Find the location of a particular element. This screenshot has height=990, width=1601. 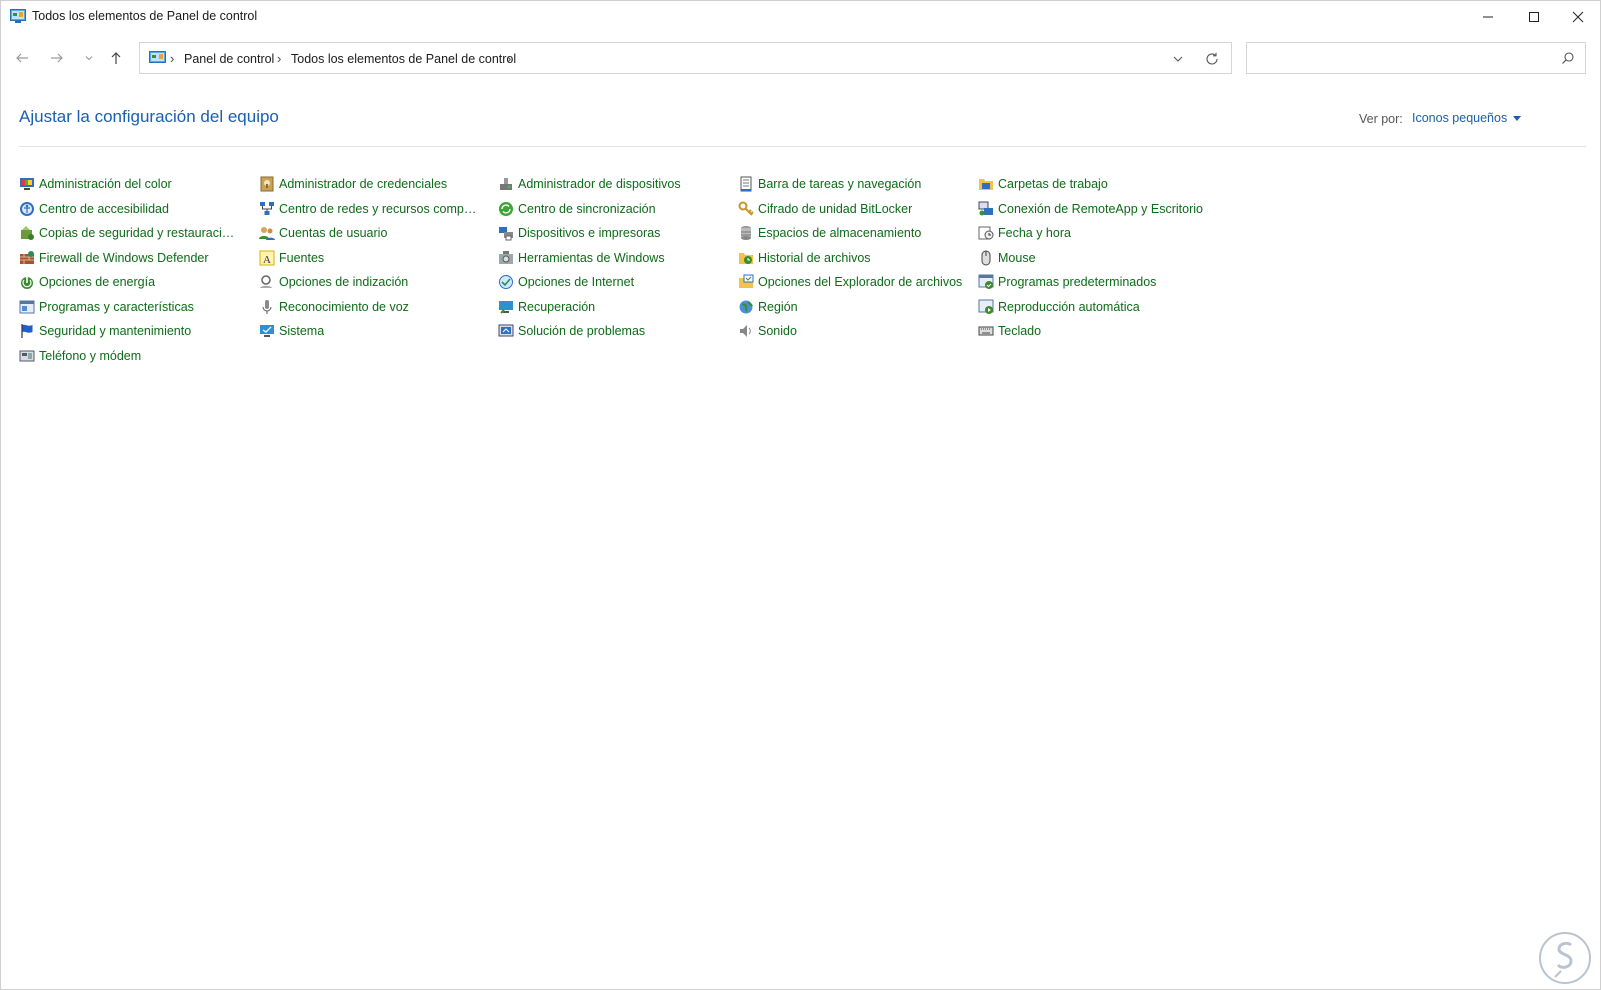

recent-locations-button is located at coordinates (89, 58).